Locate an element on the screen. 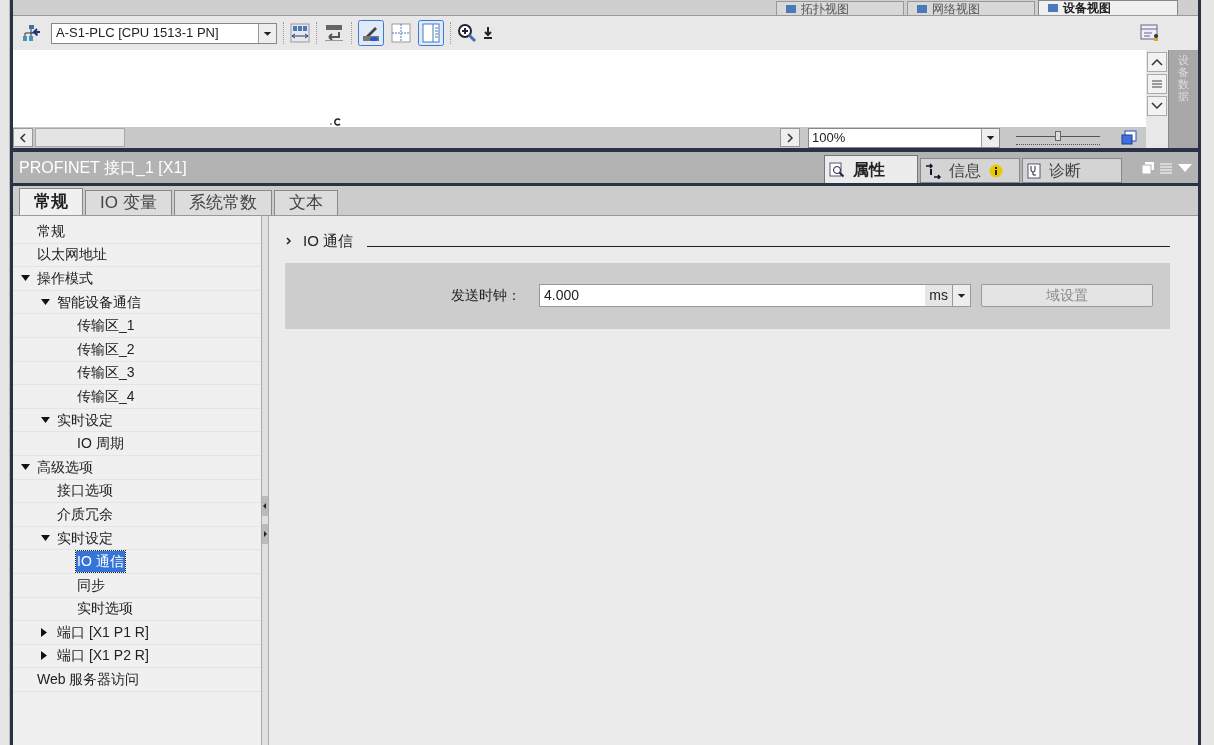 The width and height of the screenshot is (1214, 745). tab: IO 变量 is located at coordinates (128, 202).